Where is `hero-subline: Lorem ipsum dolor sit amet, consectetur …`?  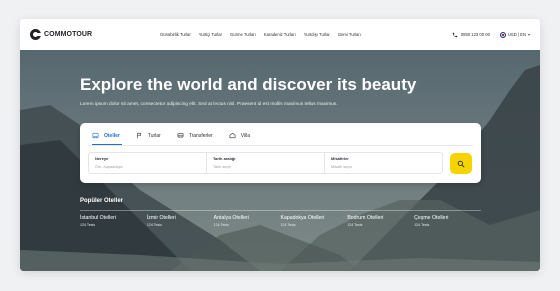 hero-subline: Lorem ipsum dolor sit amet, consectetur … is located at coordinates (209, 104).